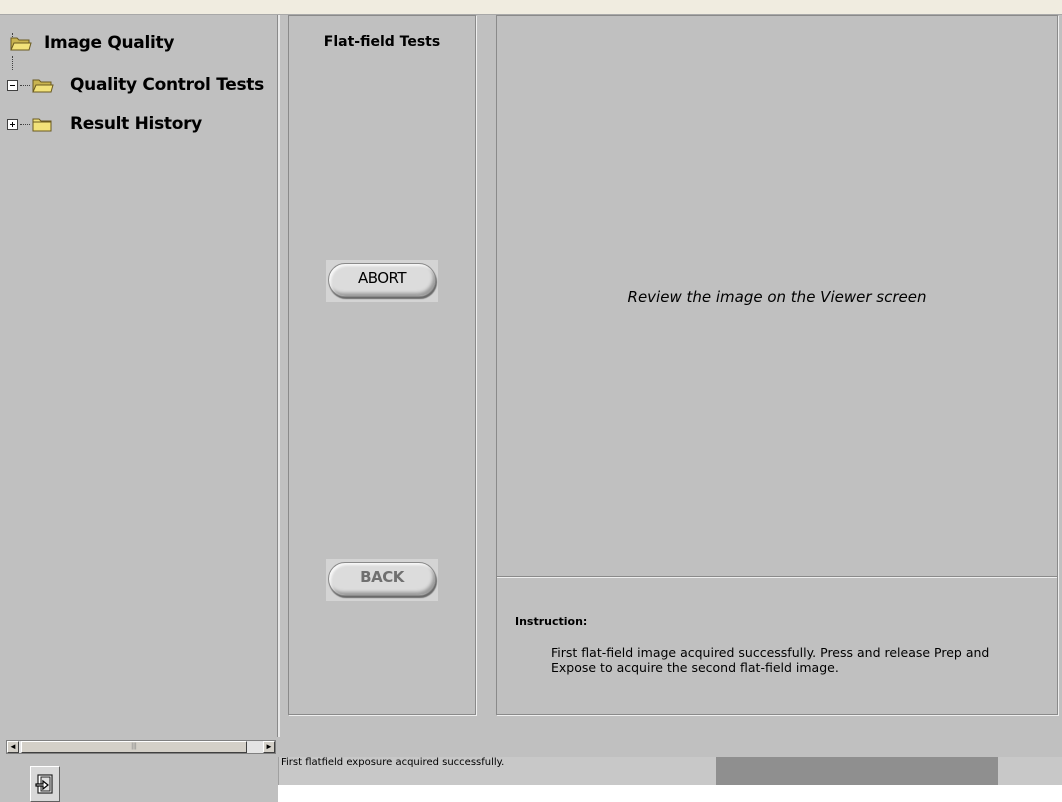 The height and width of the screenshot is (802, 1062). I want to click on instruction-label: Instruction:, so click(551, 621).